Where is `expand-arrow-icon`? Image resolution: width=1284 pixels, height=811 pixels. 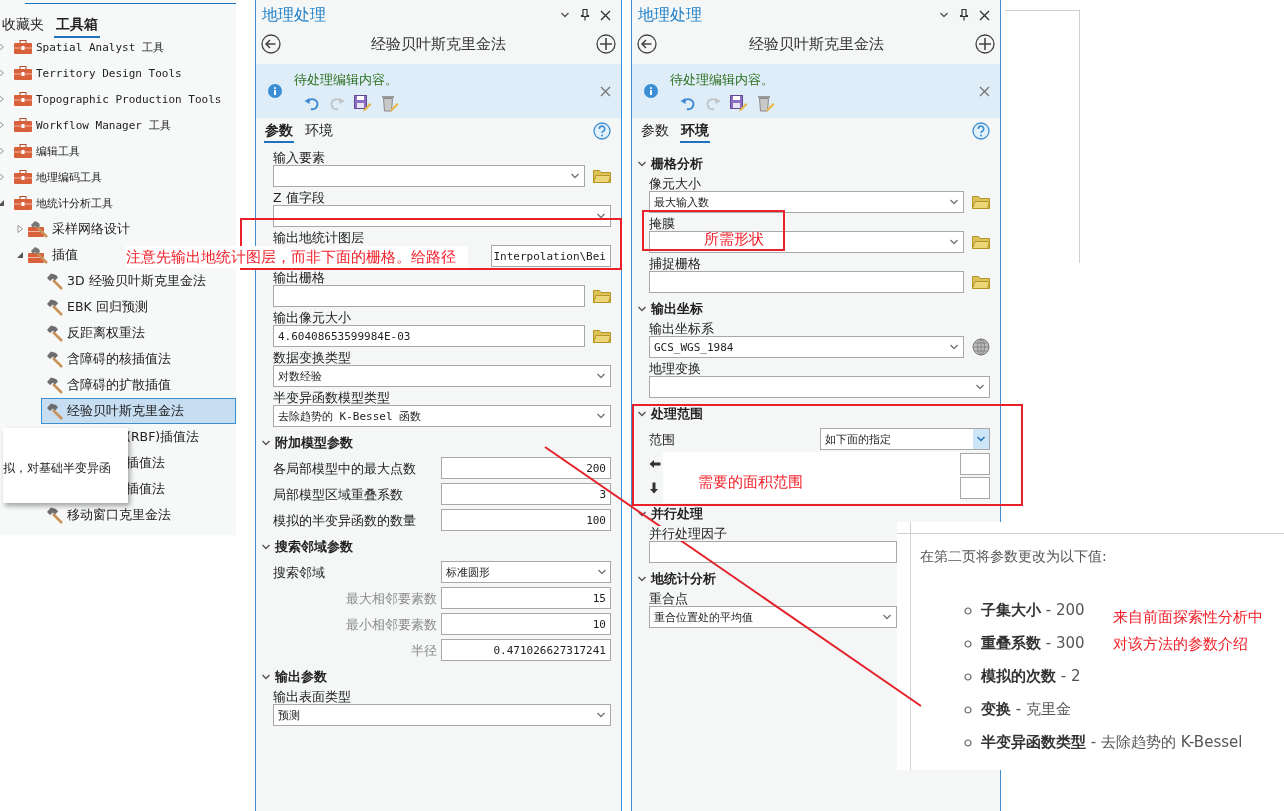 expand-arrow-icon is located at coordinates (20, 229).